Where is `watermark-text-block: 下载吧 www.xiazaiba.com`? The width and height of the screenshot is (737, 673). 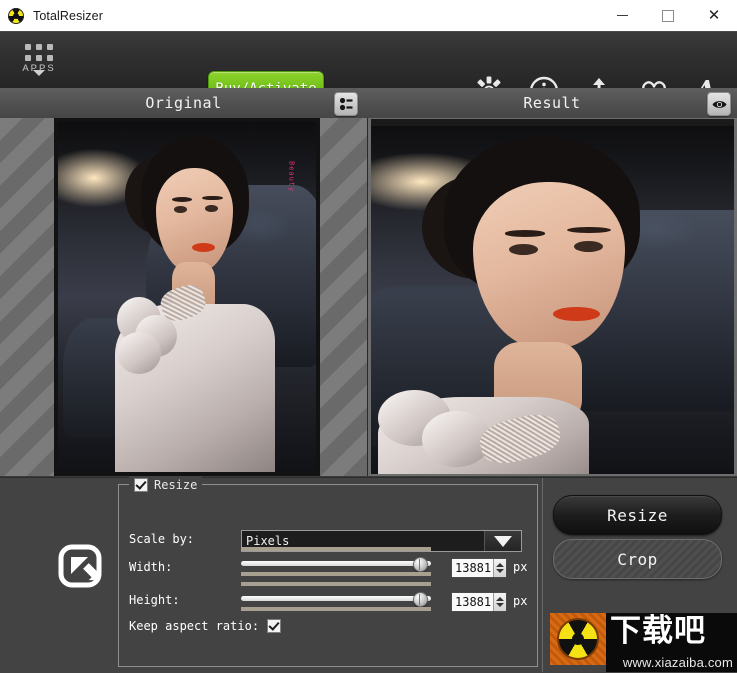
watermark-text-block: 下载吧 www.xiazaiba.com is located at coordinates (671, 642).